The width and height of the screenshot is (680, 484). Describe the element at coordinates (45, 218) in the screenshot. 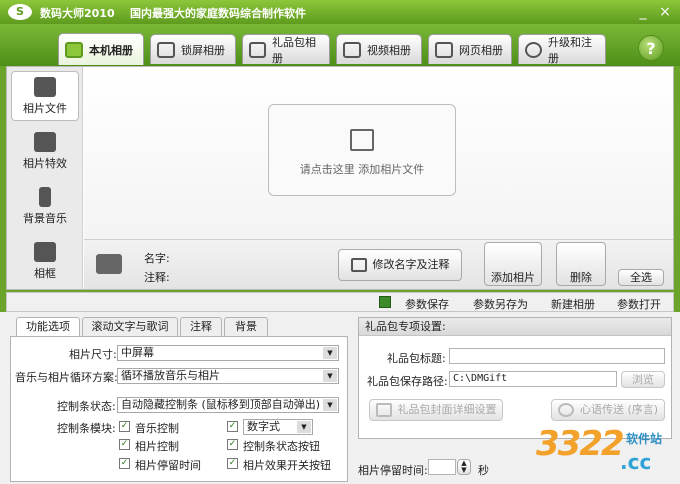

I see `sidebar-item-label: 背景音乐` at that location.